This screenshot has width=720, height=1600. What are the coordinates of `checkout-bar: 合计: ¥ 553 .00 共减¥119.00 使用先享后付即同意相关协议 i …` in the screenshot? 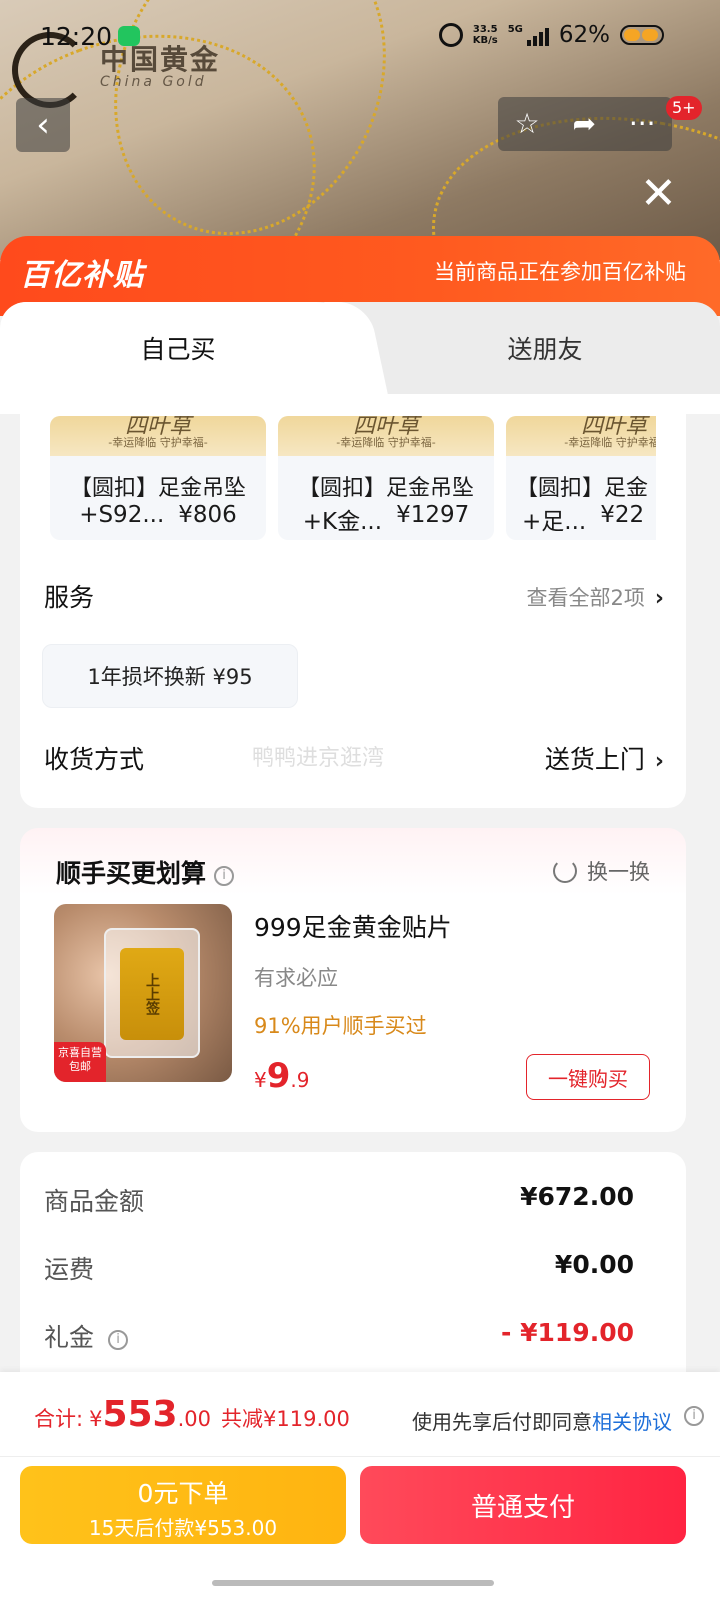 It's located at (360, 1486).